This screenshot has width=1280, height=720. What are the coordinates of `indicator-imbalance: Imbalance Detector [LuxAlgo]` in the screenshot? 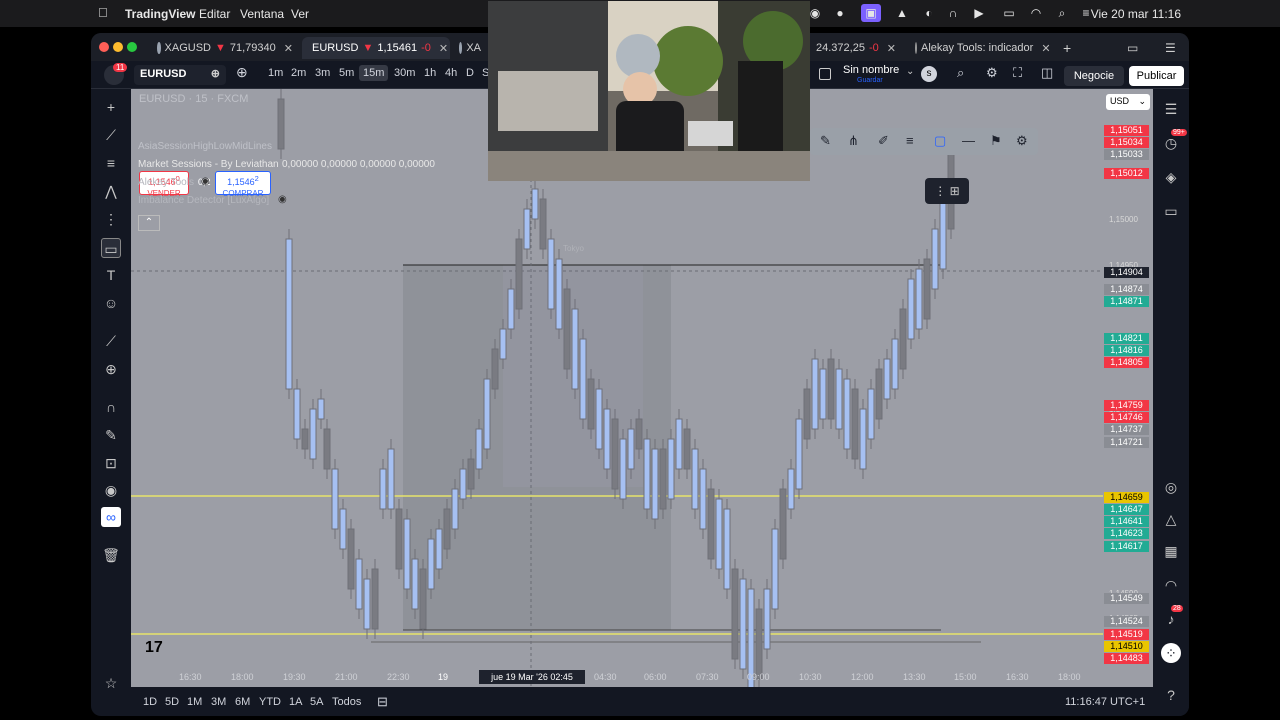 It's located at (203, 200).